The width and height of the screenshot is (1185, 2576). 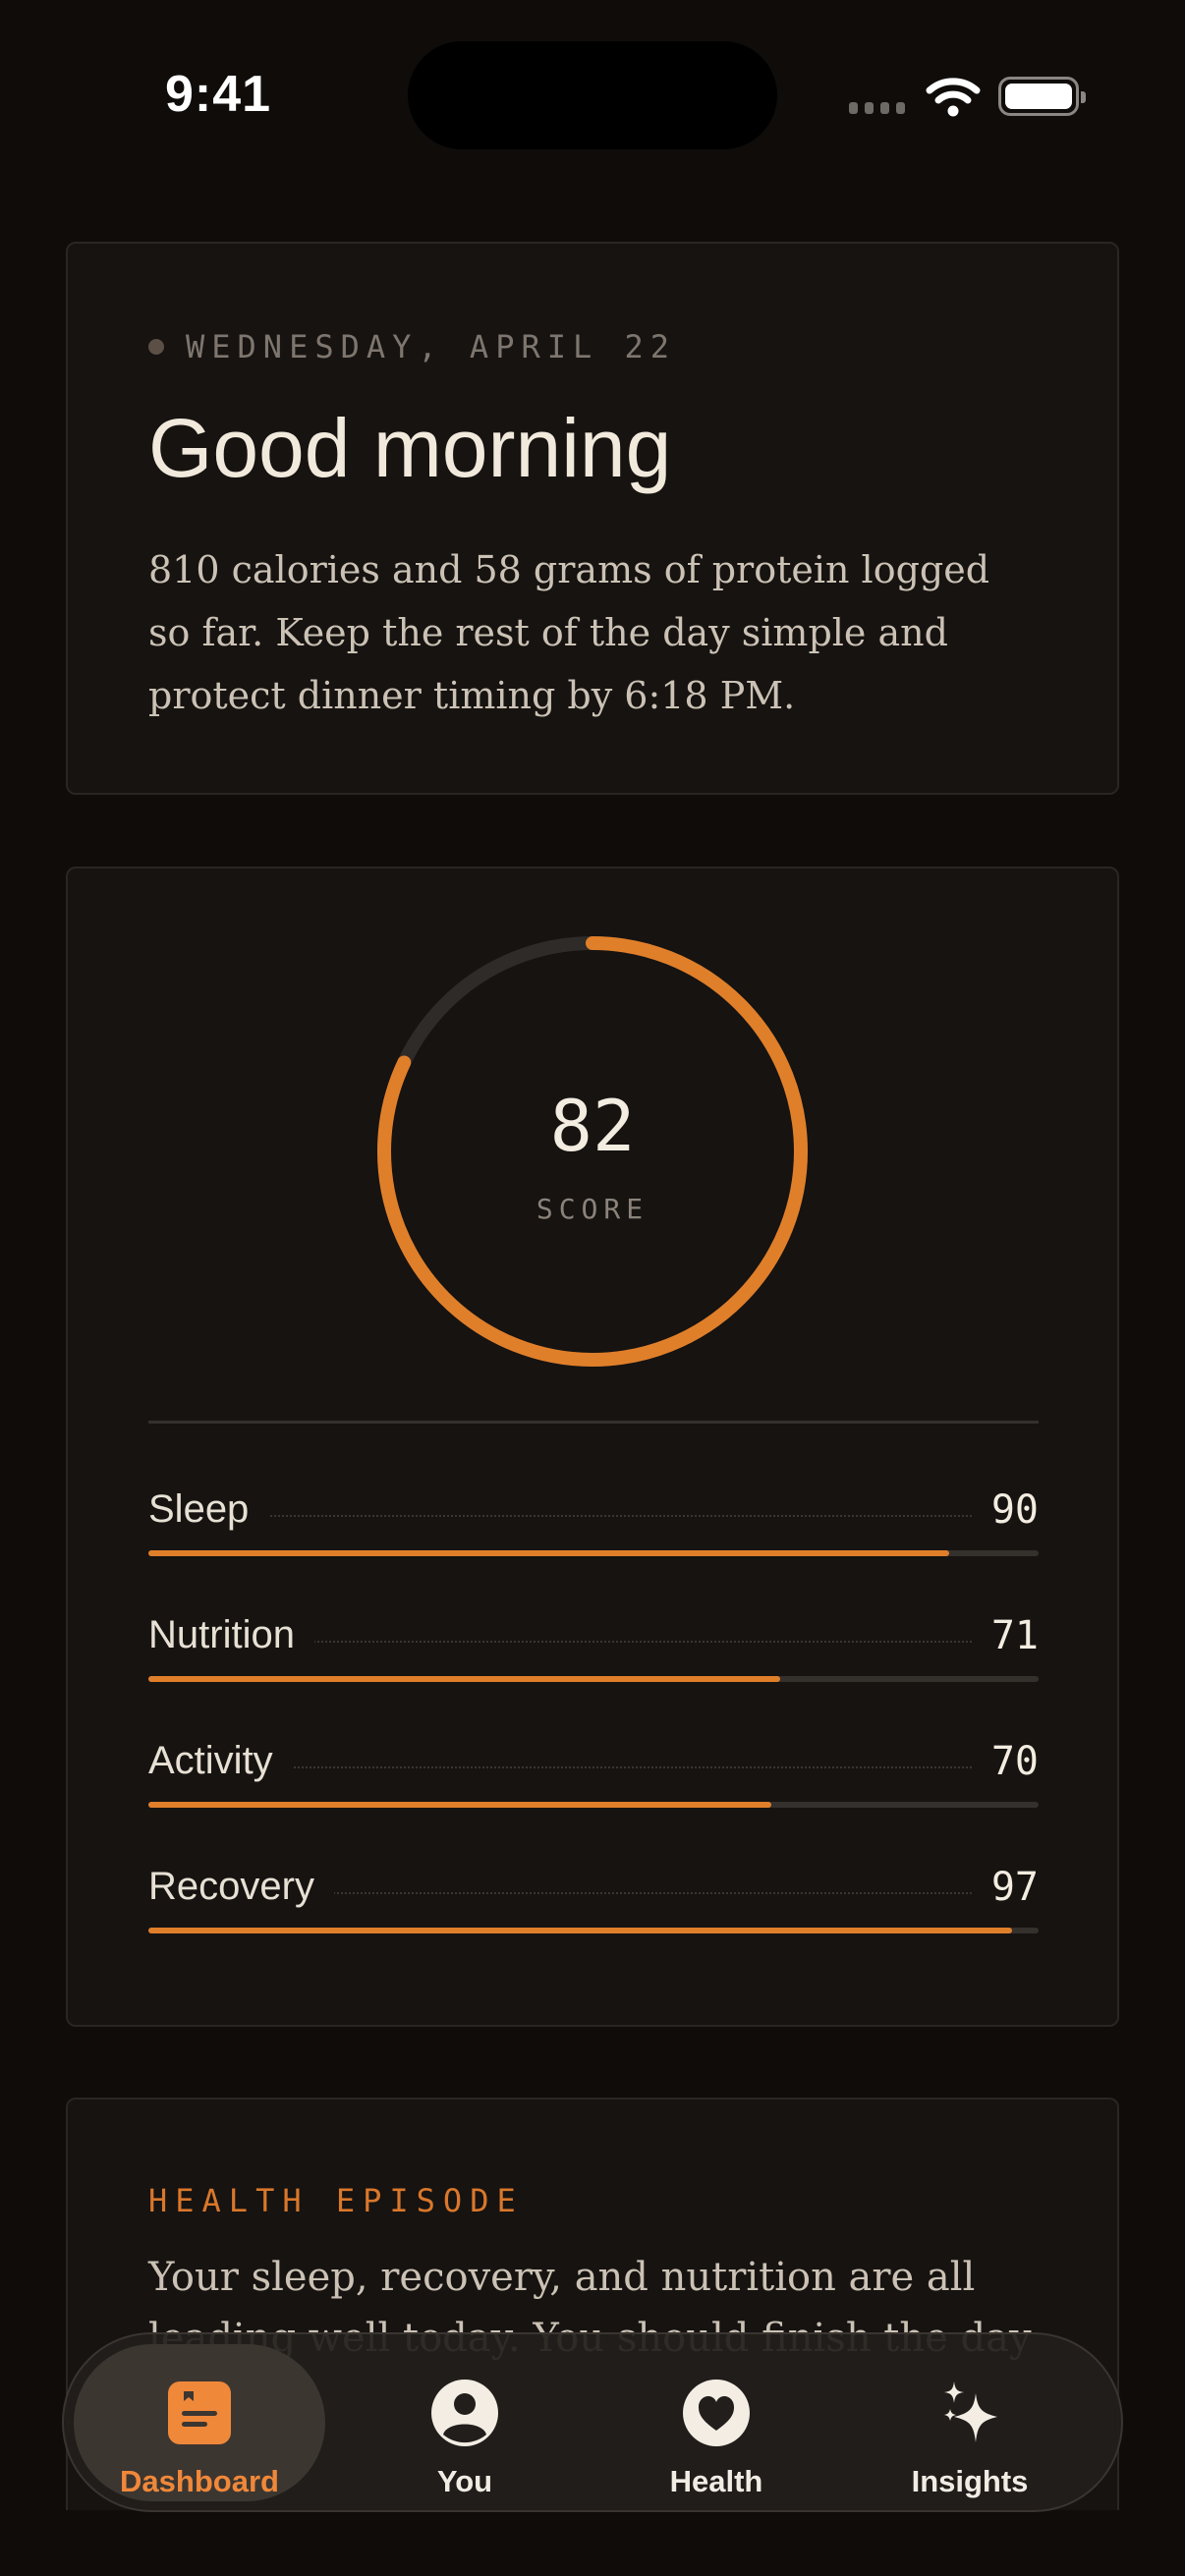 I want to click on sparkles-icon, so click(x=971, y=2411).